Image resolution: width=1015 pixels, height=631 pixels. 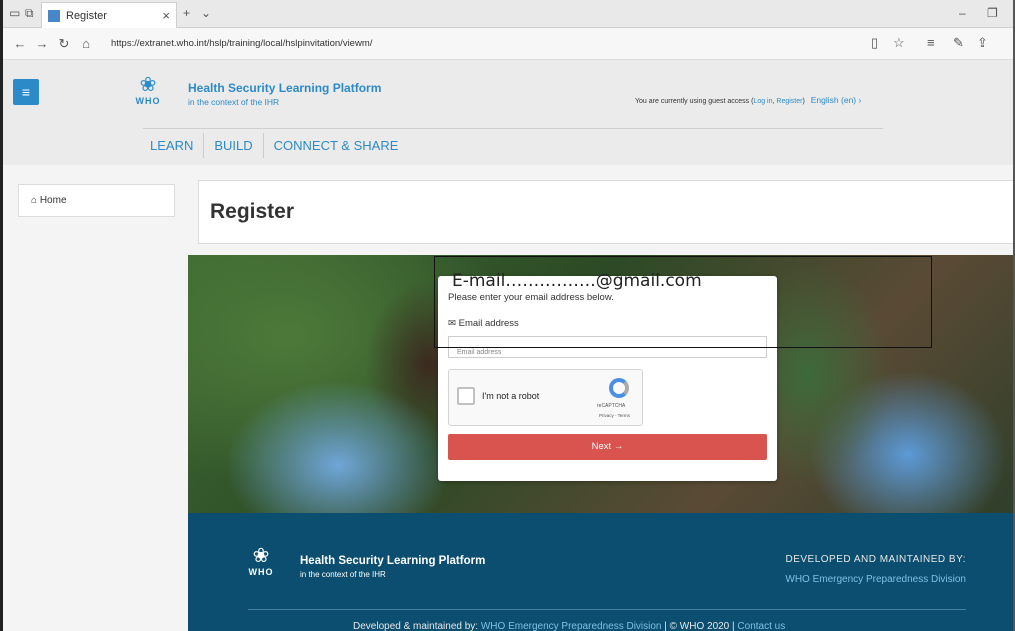 I want to click on tab-title: Register, so click(x=86, y=15).